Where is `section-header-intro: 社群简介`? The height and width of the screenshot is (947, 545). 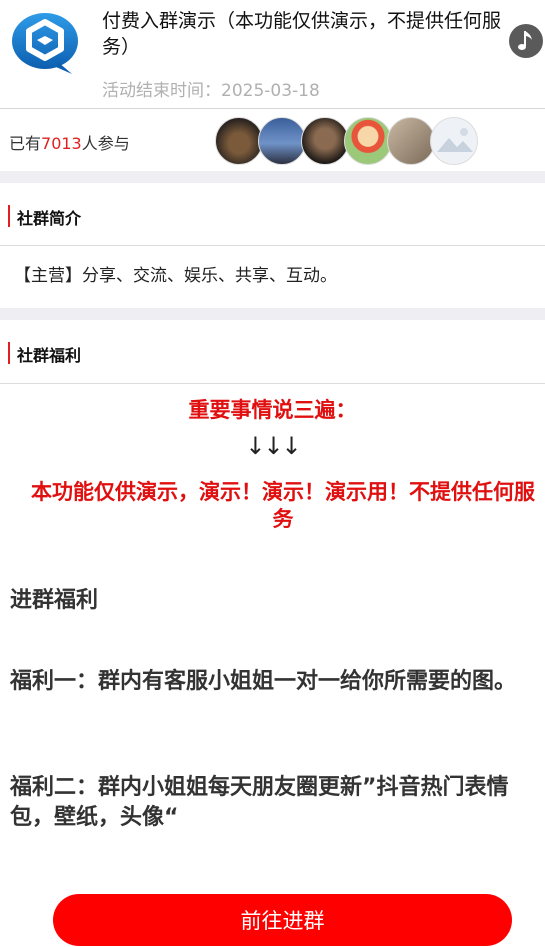 section-header-intro: 社群简介 is located at coordinates (272, 215).